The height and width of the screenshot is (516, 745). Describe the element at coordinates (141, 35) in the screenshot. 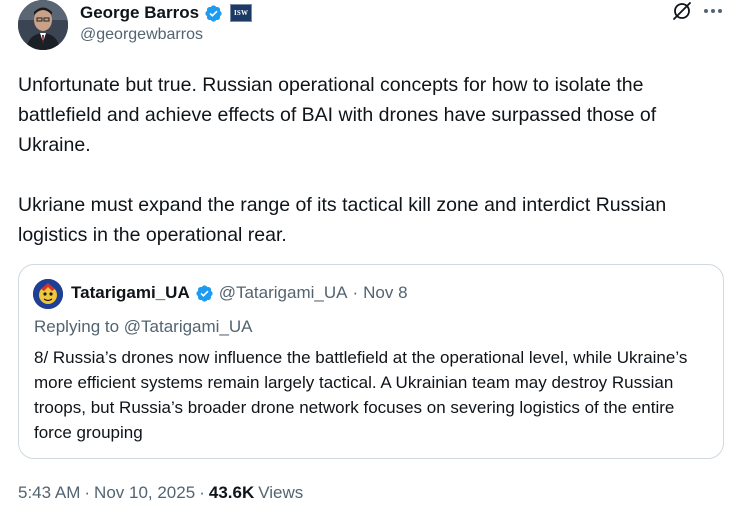

I see `author-handle: @georgewbarros` at that location.